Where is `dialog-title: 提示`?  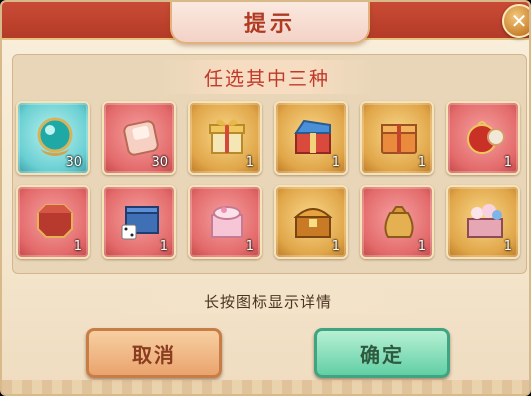 dialog-title: 提示 is located at coordinates (269, 24).